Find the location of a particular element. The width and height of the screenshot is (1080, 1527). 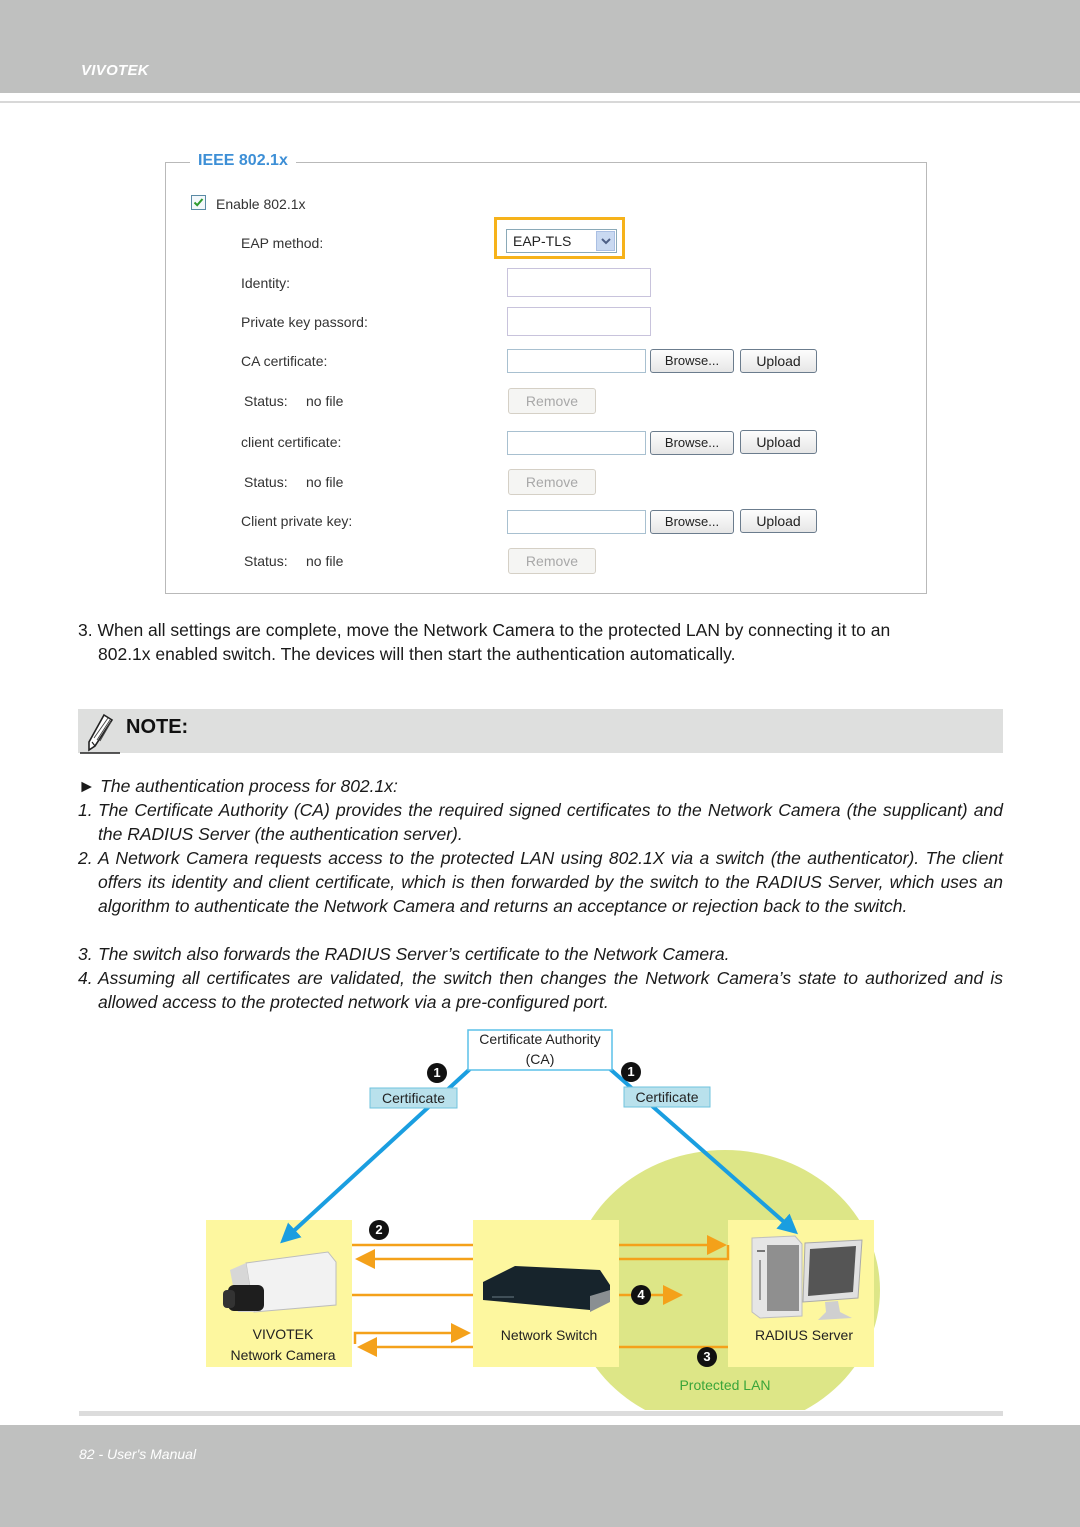

identity-label: Identity: is located at coordinates (266, 283).